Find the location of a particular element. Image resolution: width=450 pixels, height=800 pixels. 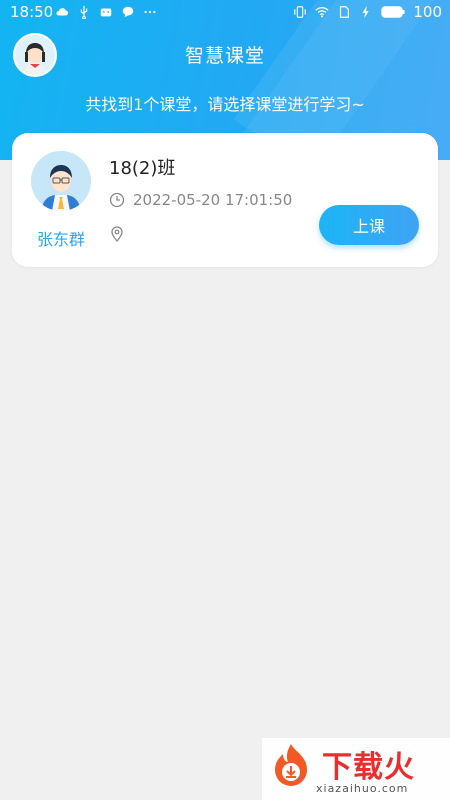

class-time-row: 2022-05-20 17:01:50 is located at coordinates (200, 200).